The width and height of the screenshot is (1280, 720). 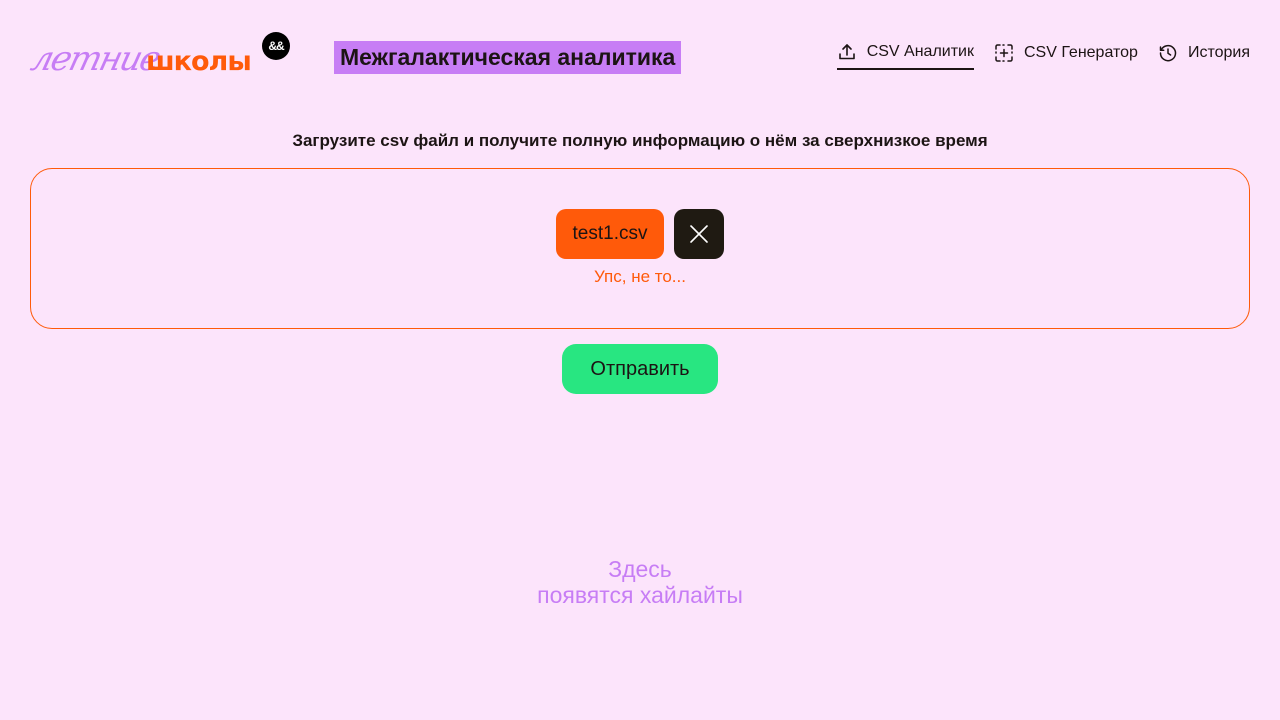 I want to click on logo-badge: &&, so click(x=276, y=46).